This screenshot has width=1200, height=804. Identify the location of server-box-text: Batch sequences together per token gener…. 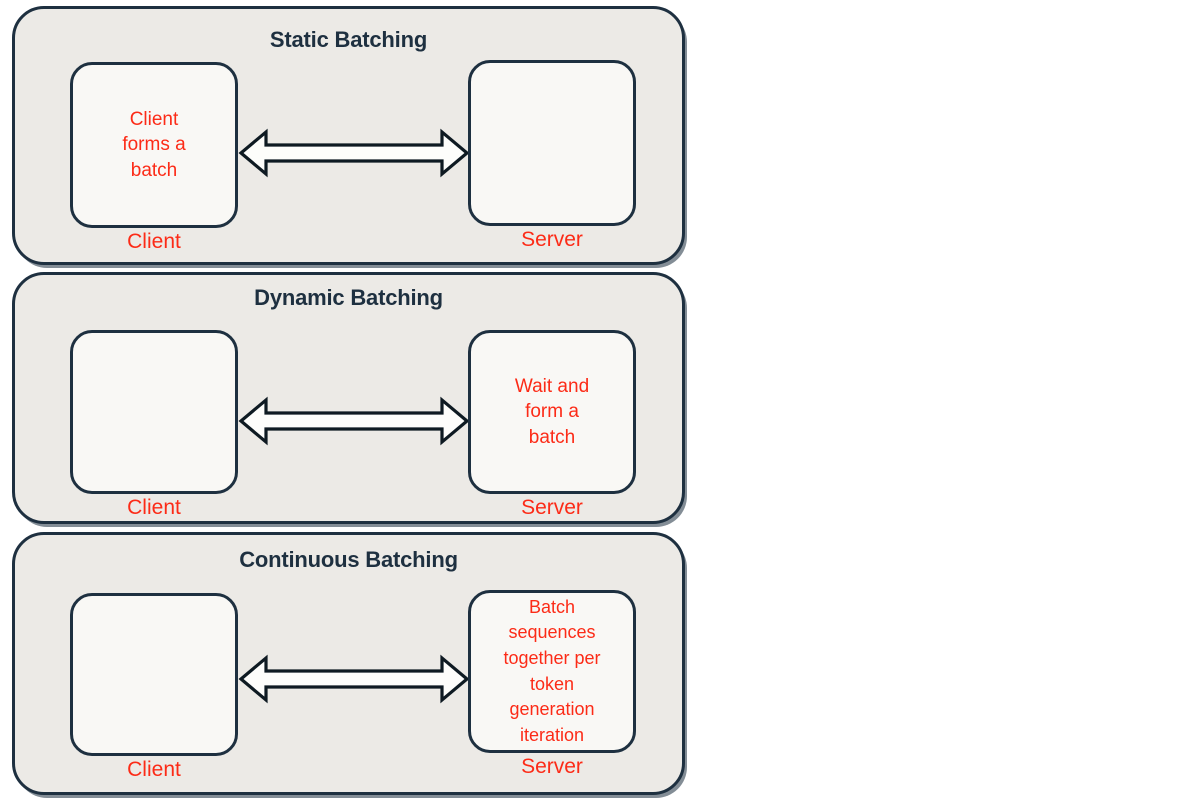
(552, 670).